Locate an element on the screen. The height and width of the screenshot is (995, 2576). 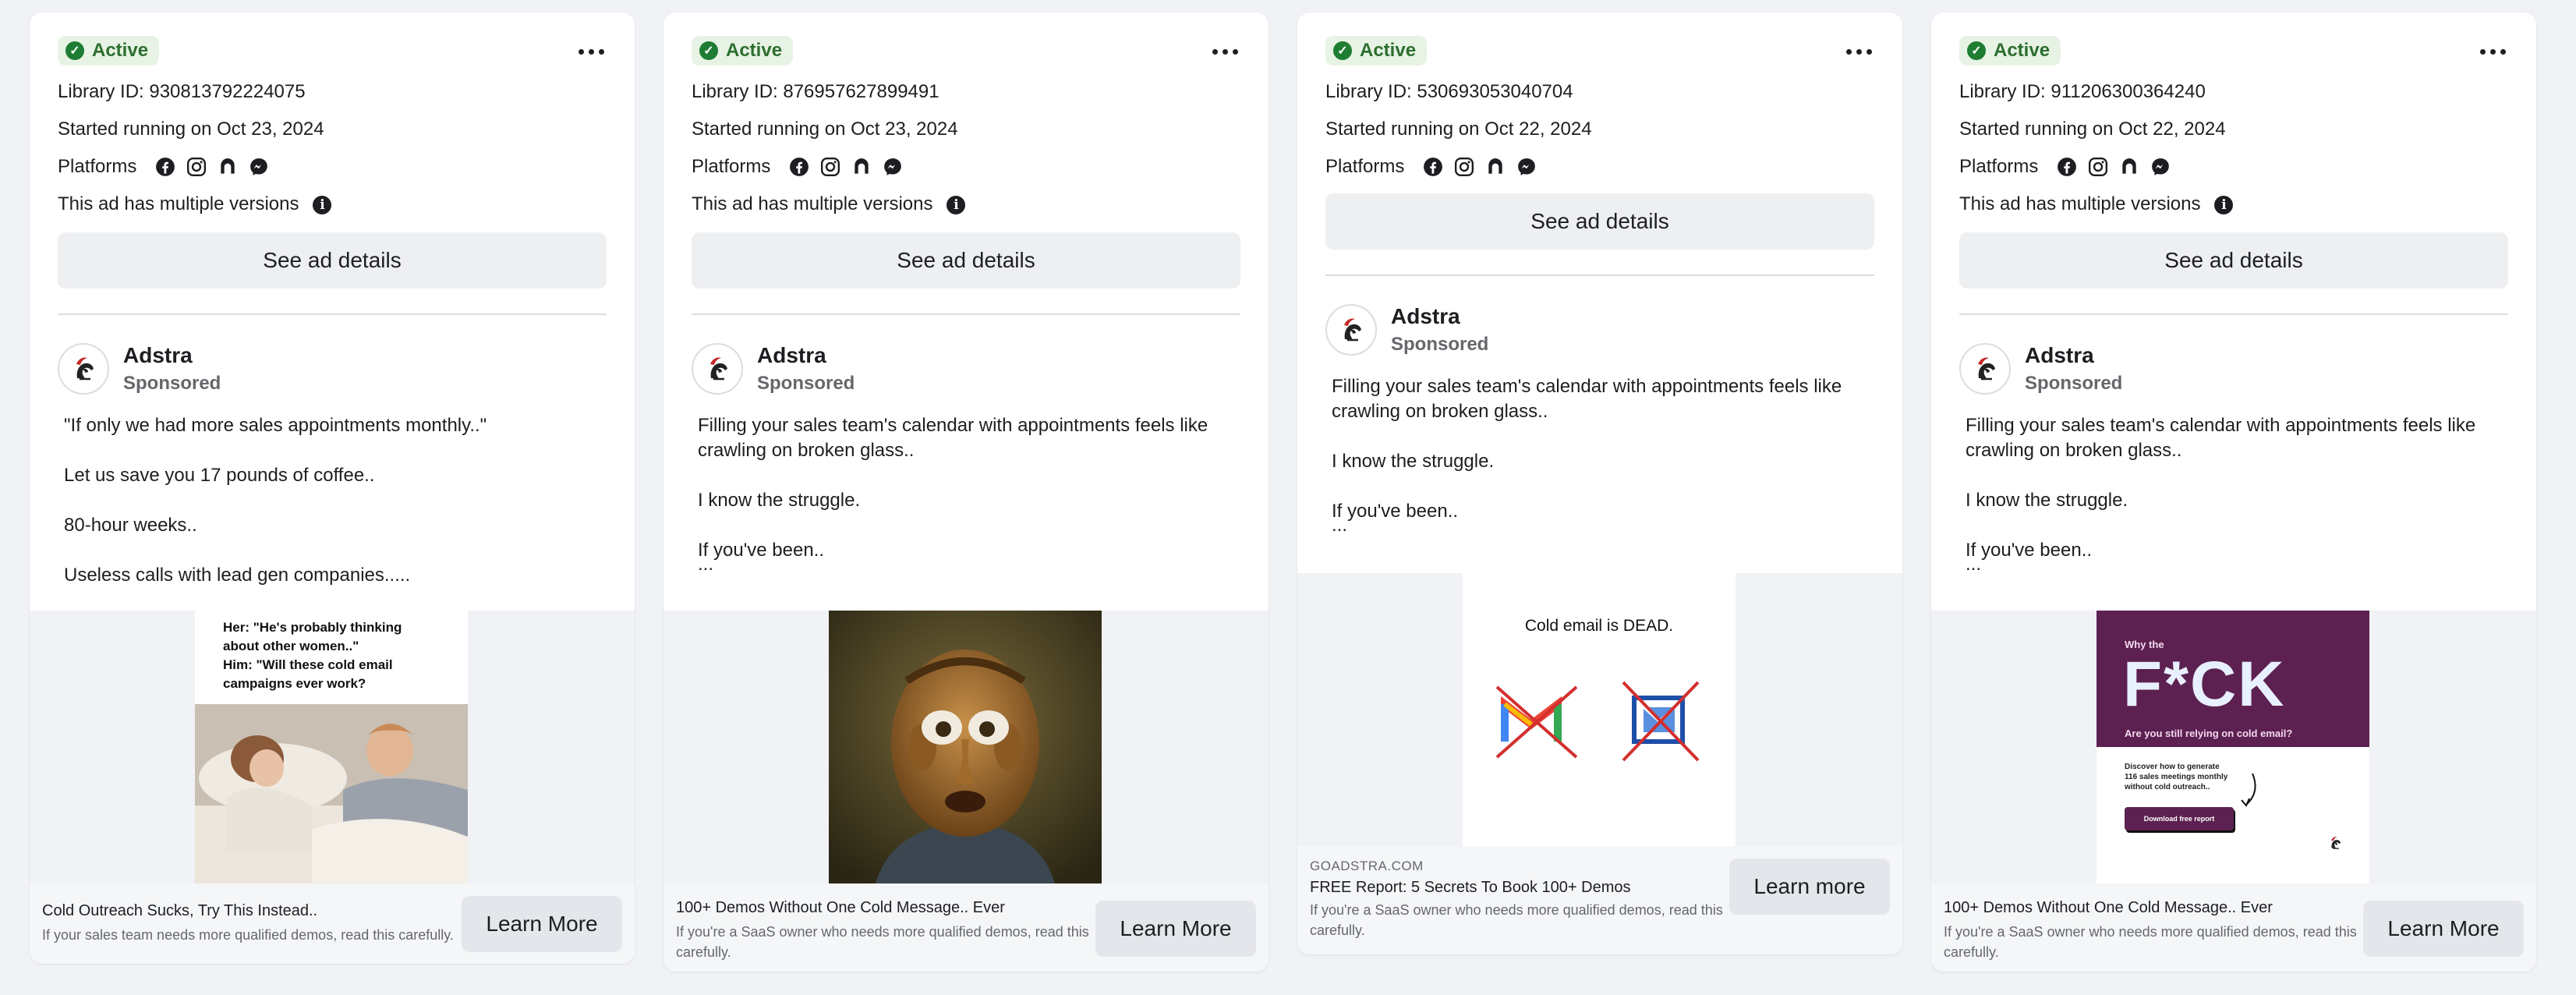
curved-arrow-icon is located at coordinates (2248, 790).